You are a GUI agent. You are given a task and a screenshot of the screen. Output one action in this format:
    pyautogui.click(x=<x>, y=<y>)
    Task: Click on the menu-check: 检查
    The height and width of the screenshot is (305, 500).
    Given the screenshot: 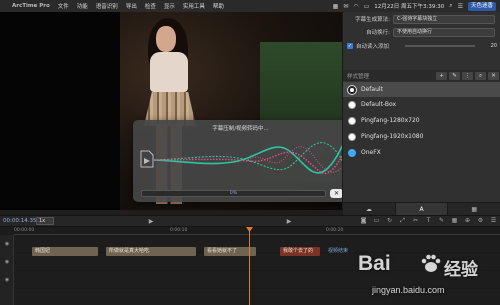 What is the action you would take?
    pyautogui.click(x=150, y=6)
    